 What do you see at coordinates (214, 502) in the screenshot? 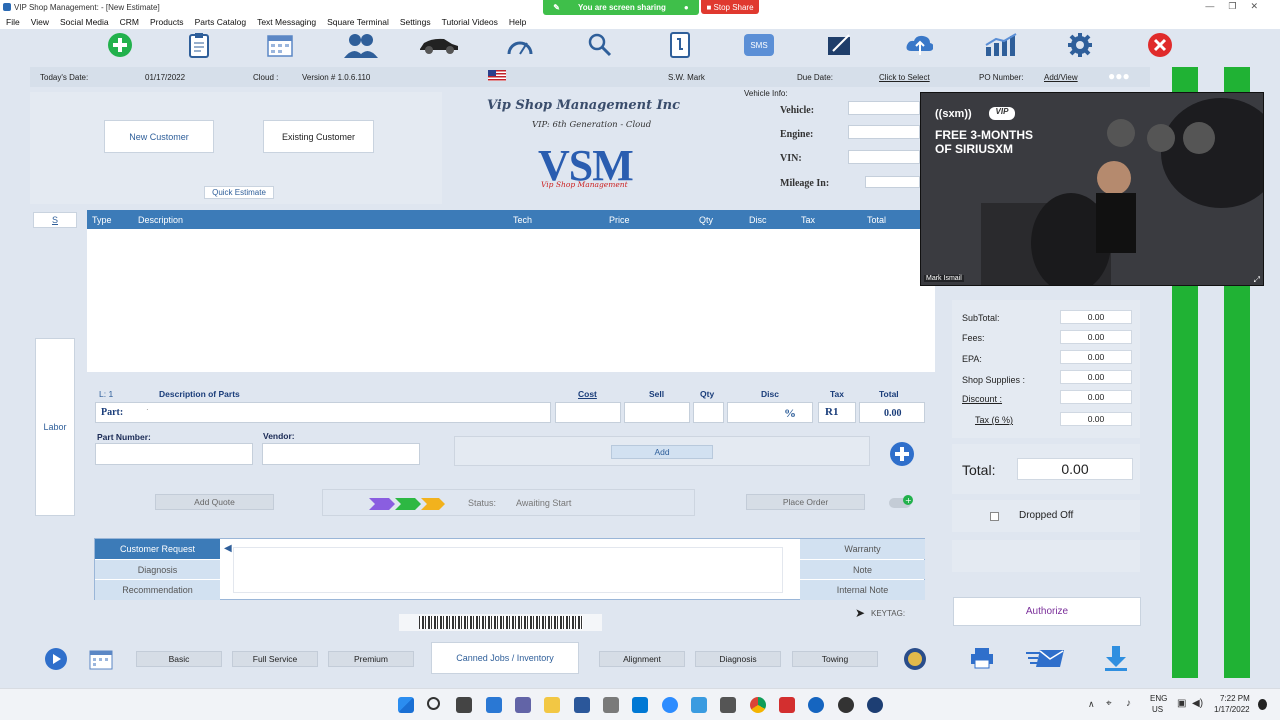
I see `add-quote-button: Add Quote` at bounding box center [214, 502].